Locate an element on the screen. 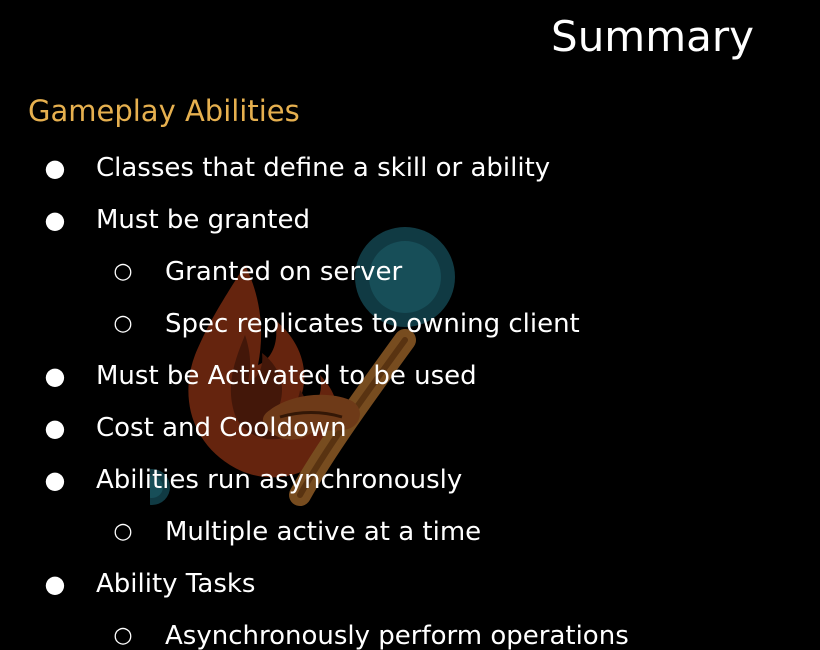 The image size is (820, 650). bullet-text: Abilities run asynchronously is located at coordinates (279, 480).